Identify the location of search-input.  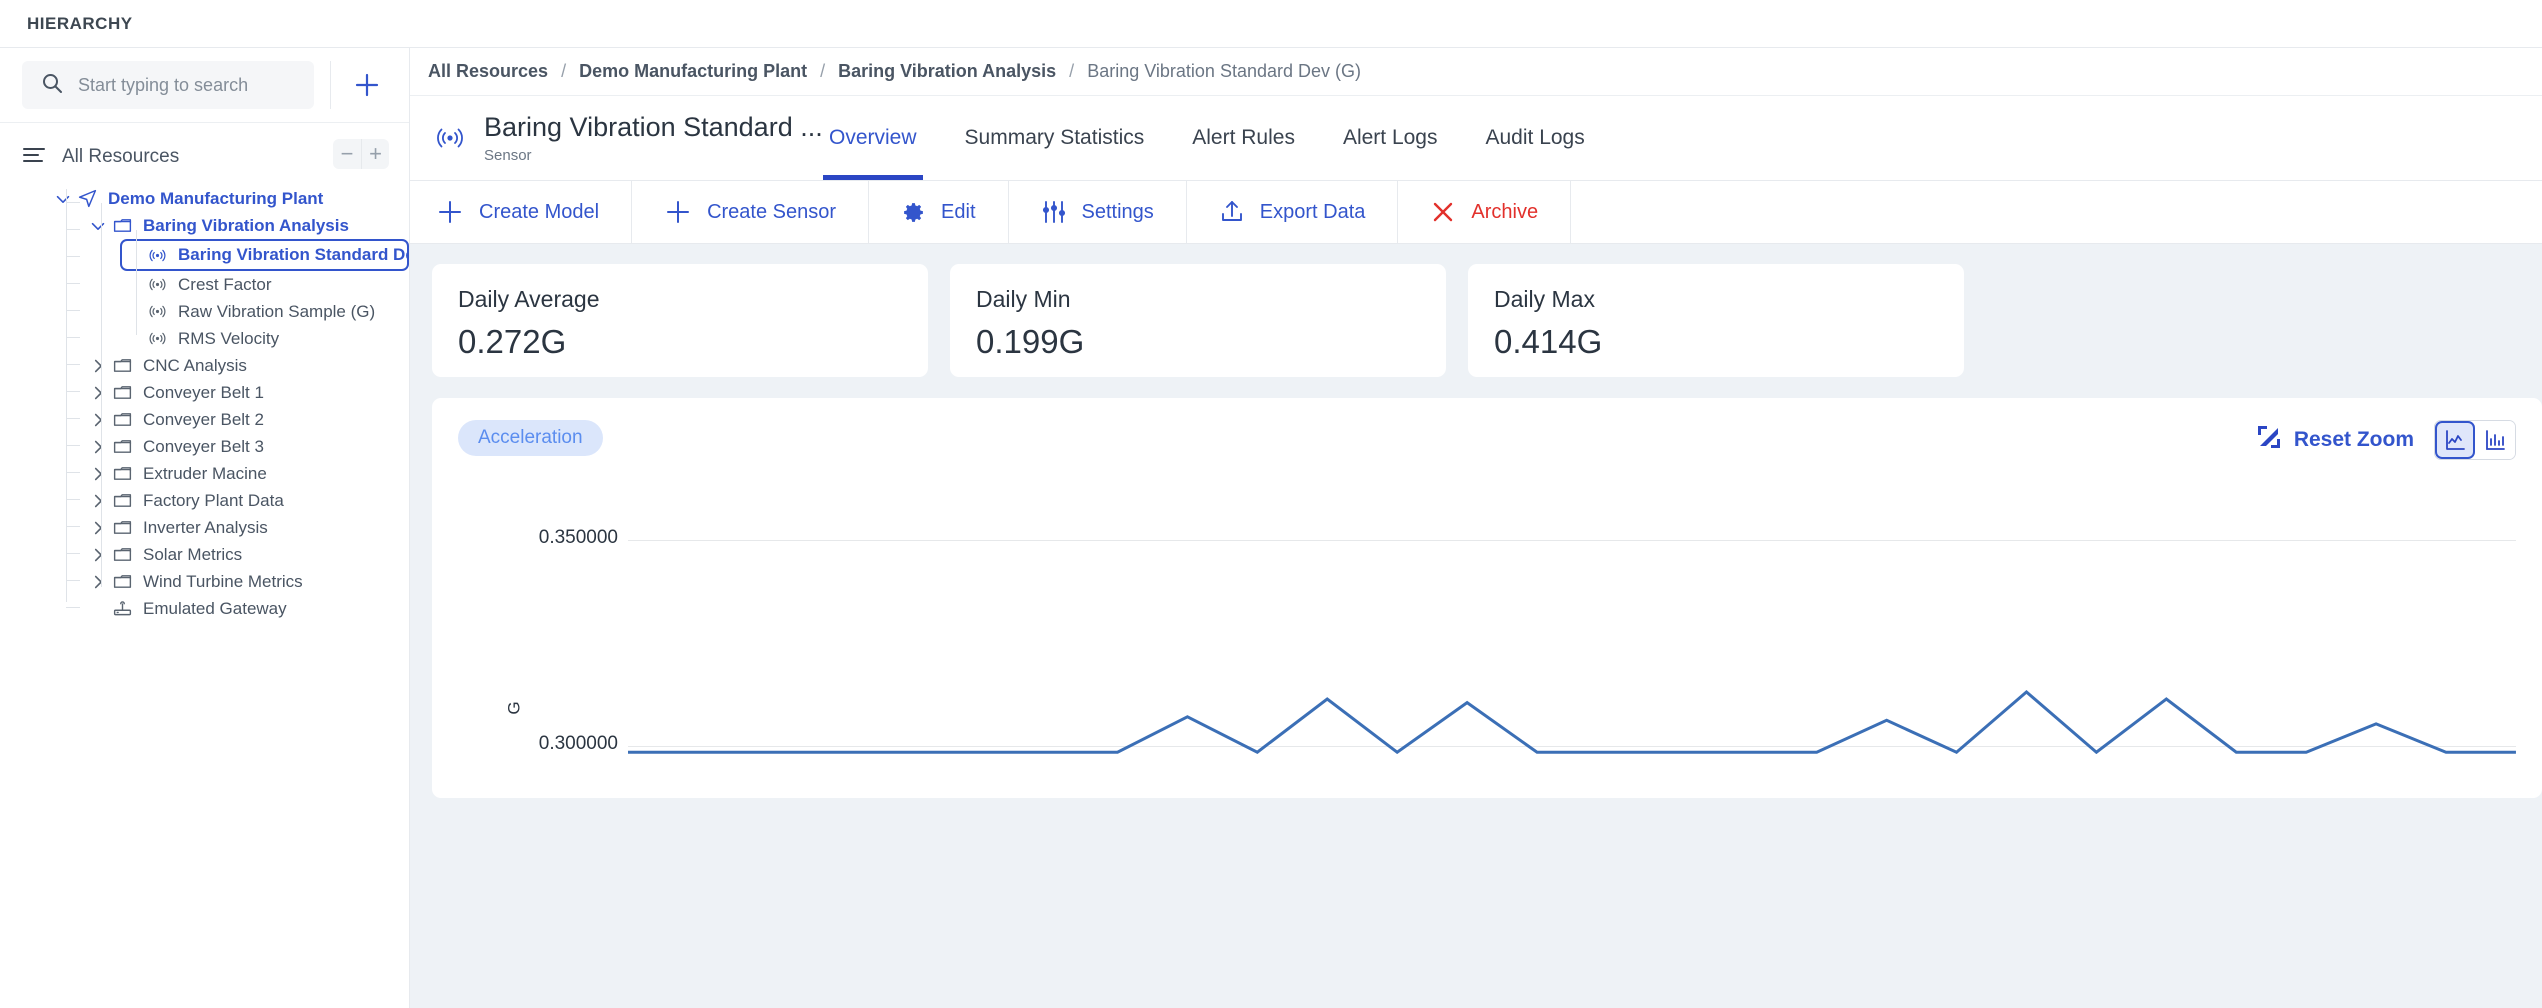
(187, 85).